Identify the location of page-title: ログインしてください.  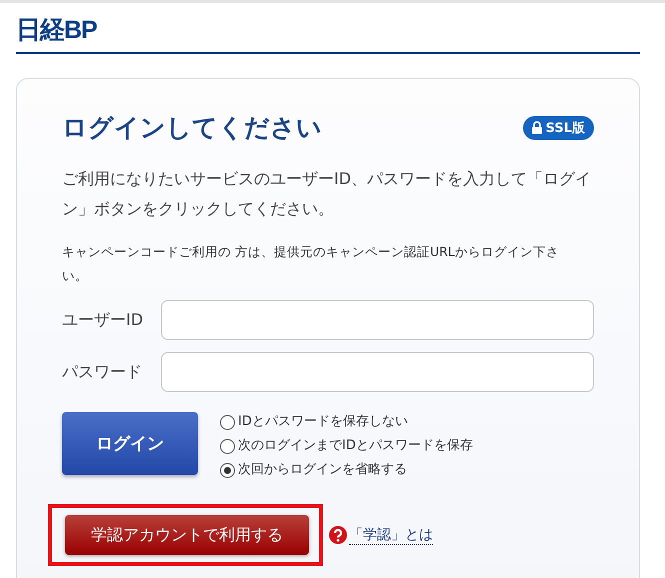
(192, 128).